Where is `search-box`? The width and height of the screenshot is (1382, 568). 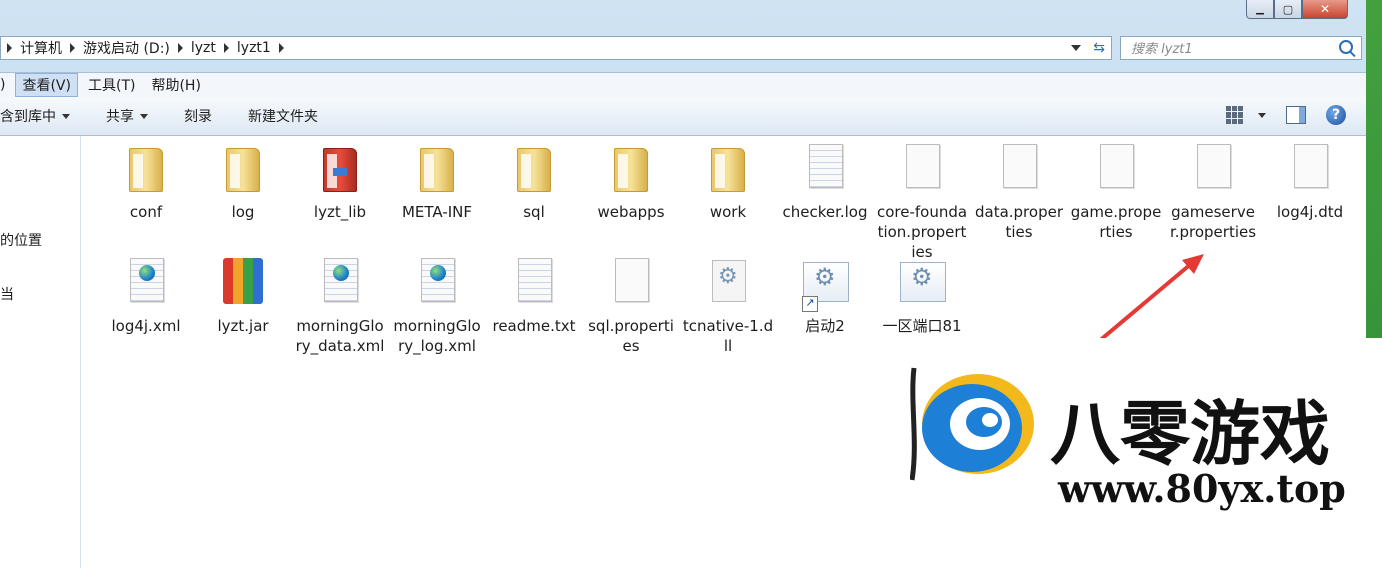
search-box is located at coordinates (1241, 48).